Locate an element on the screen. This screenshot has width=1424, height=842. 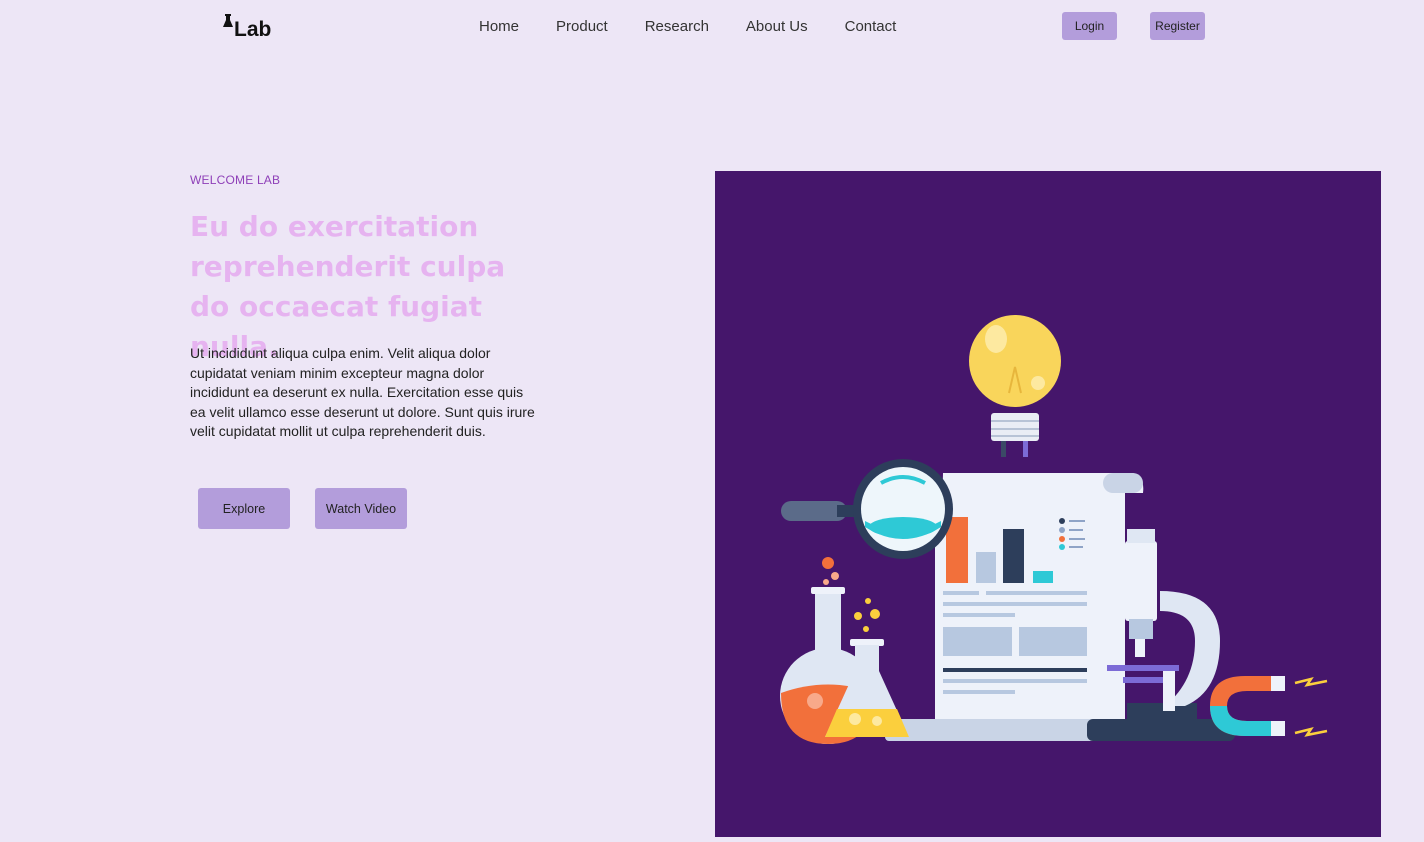
explore-button: Explore is located at coordinates (244, 508).